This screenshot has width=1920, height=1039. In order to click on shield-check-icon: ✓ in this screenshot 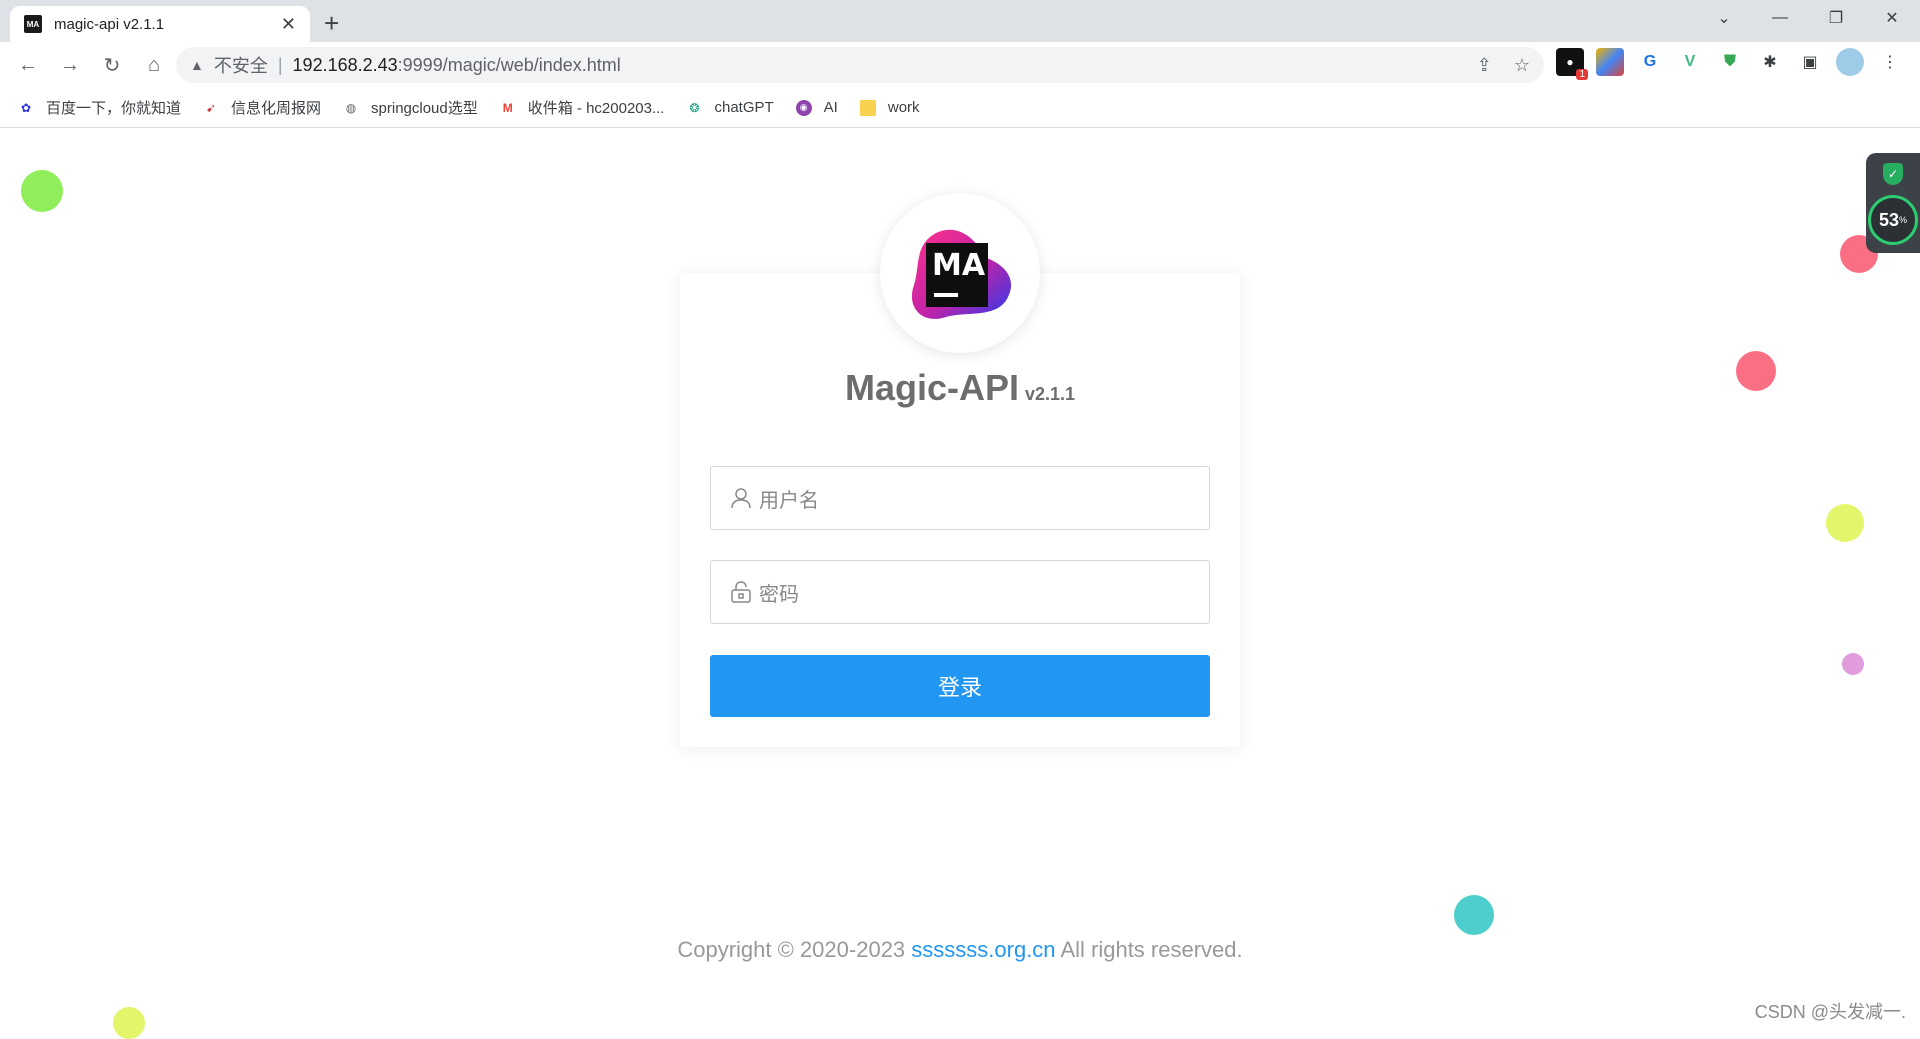, I will do `click(1893, 174)`.